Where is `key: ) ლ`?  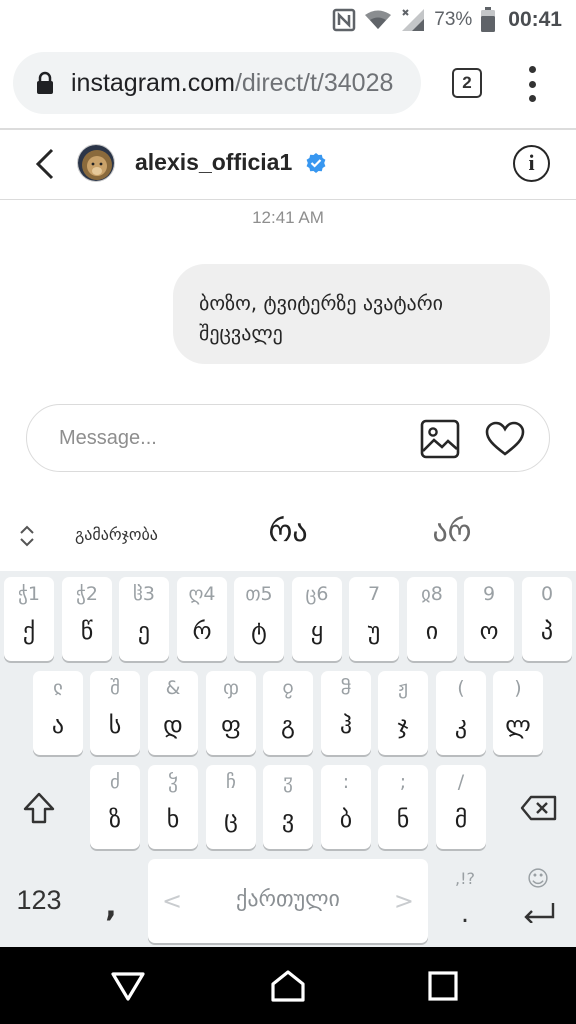
key: ) ლ is located at coordinates (518, 713).